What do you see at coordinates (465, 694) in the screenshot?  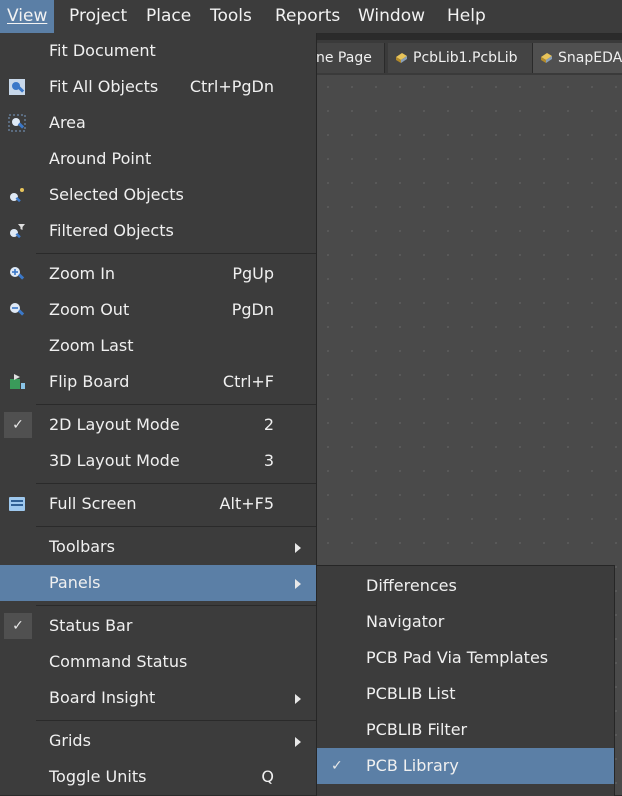 I see `panel-item-pcblib-list: PCBLIB List` at bounding box center [465, 694].